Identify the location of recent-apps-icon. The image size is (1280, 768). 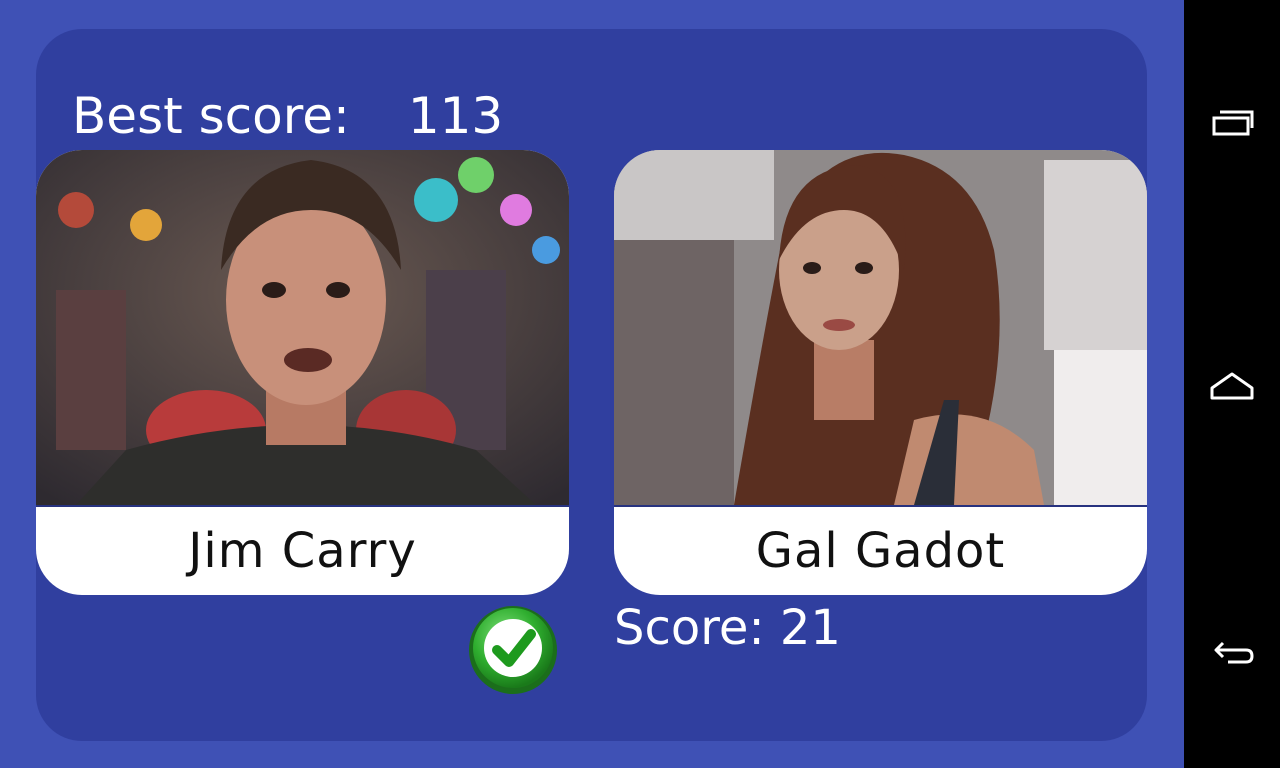
(1233, 123).